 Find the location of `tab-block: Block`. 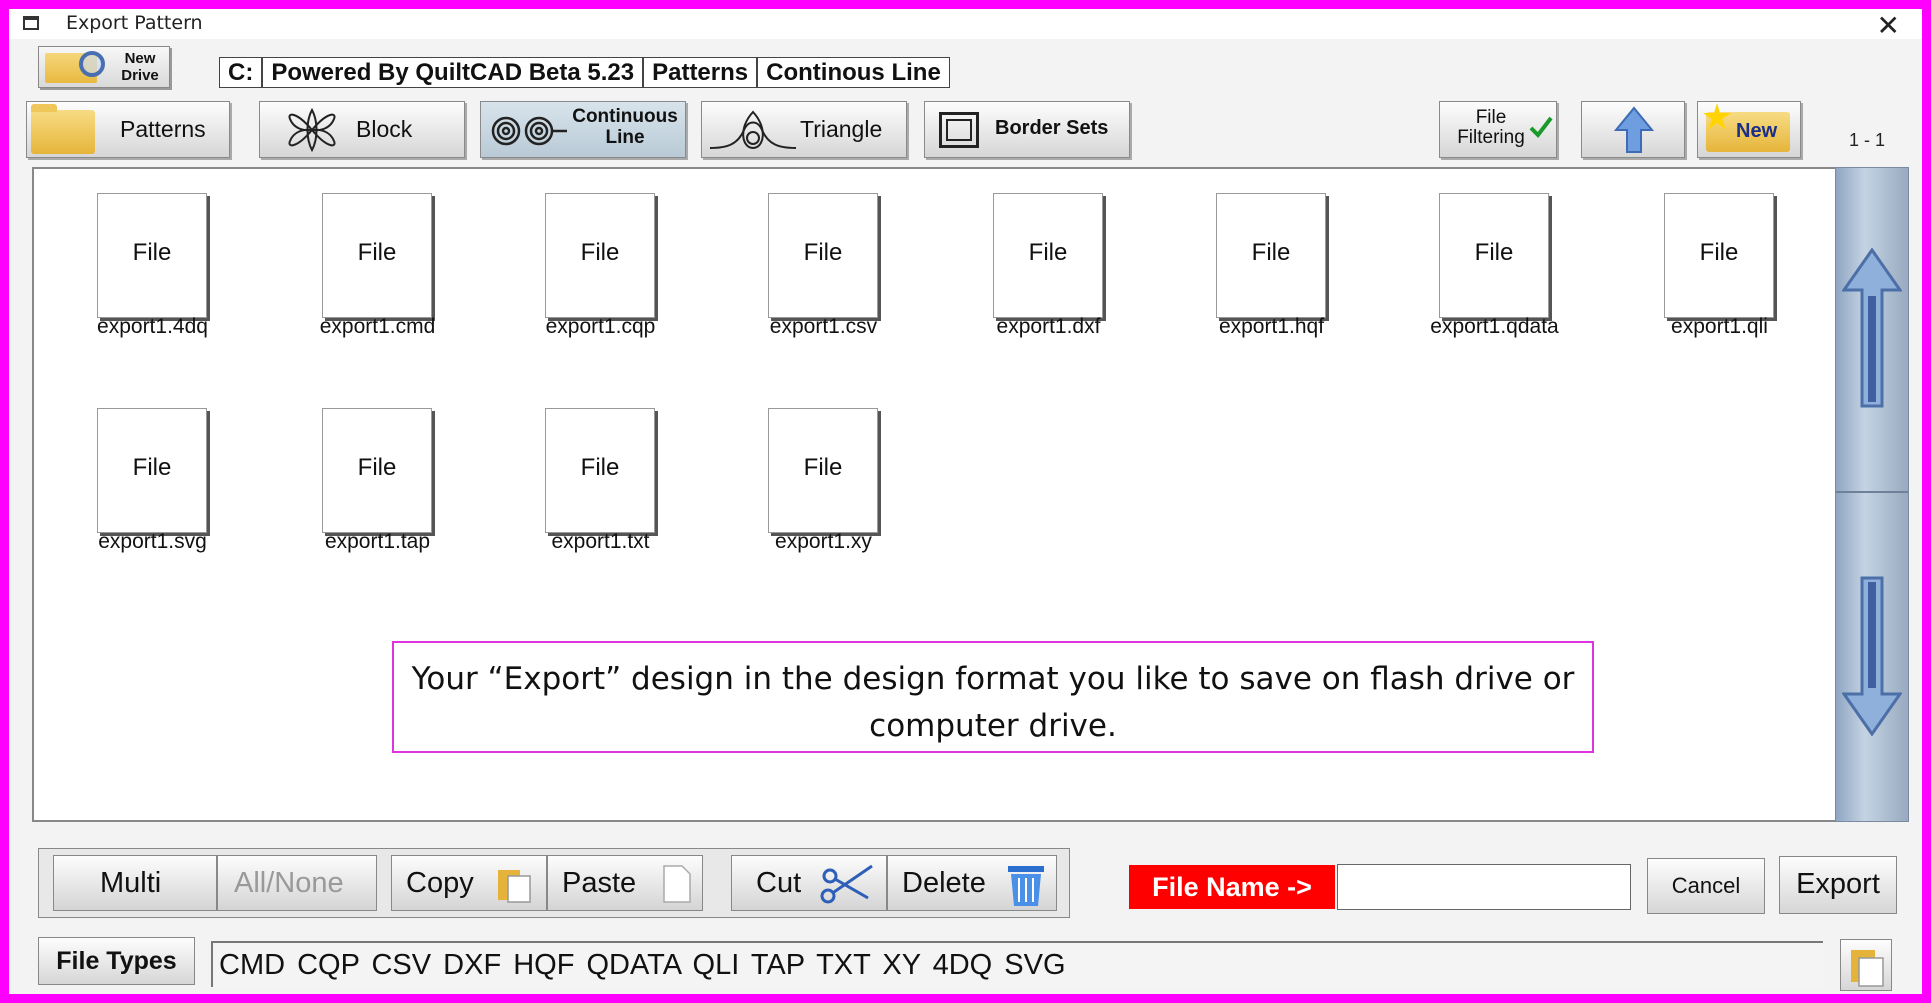

tab-block: Block is located at coordinates (362, 129).